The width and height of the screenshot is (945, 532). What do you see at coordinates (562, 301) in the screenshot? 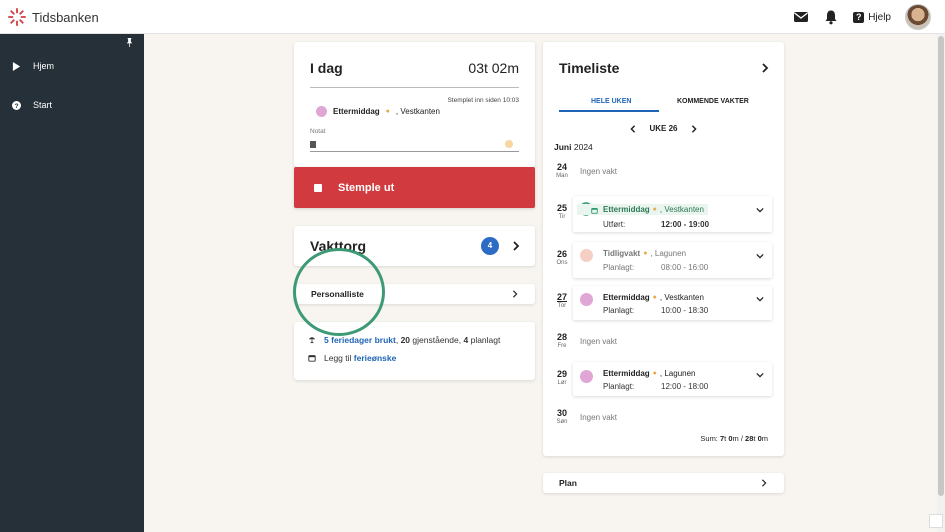
I see `day-27: 27 Tor` at bounding box center [562, 301].